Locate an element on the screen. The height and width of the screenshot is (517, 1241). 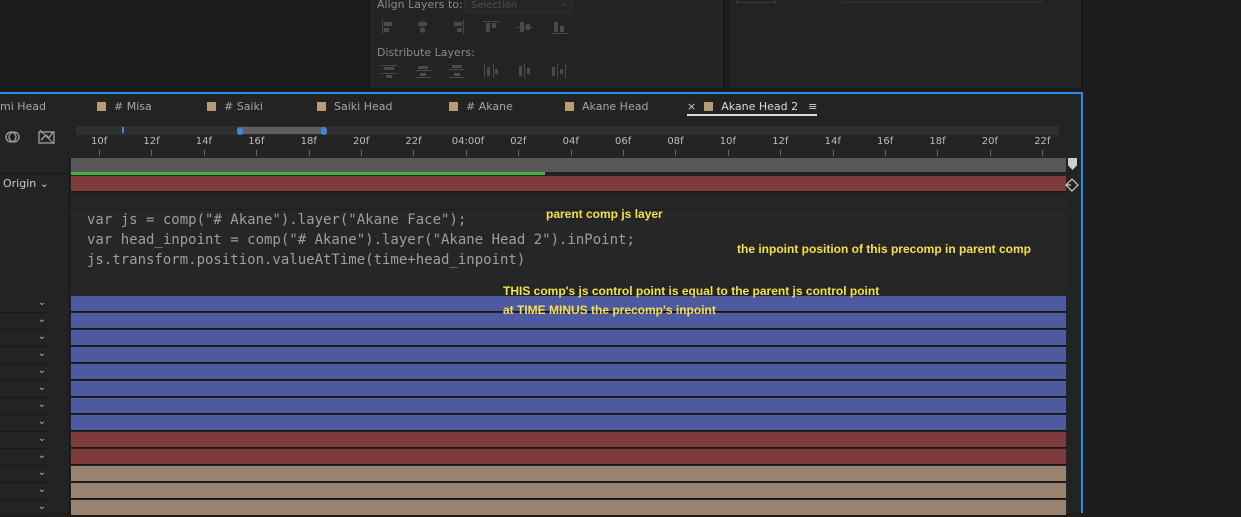
motion-blur-icon is located at coordinates (13, 139).